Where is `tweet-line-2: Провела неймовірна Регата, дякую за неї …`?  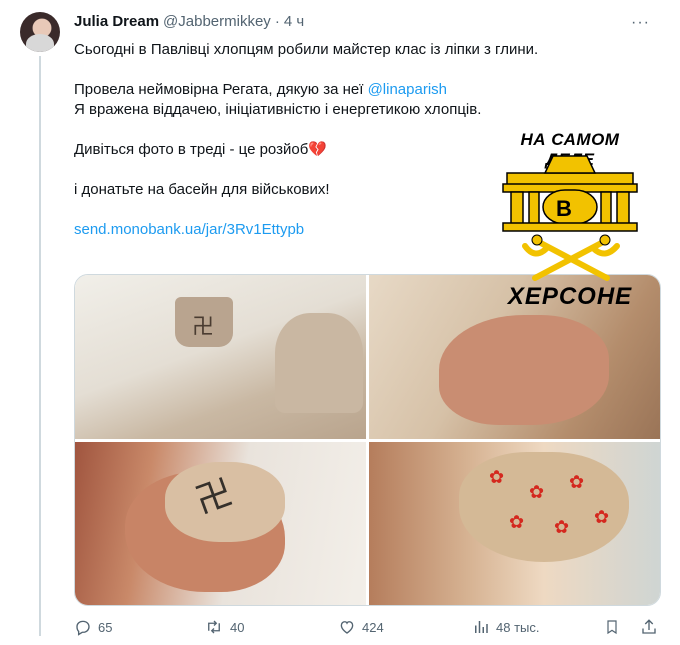 tweet-line-2: Провела неймовірна Регата, дякую за неї … is located at coordinates (284, 90).